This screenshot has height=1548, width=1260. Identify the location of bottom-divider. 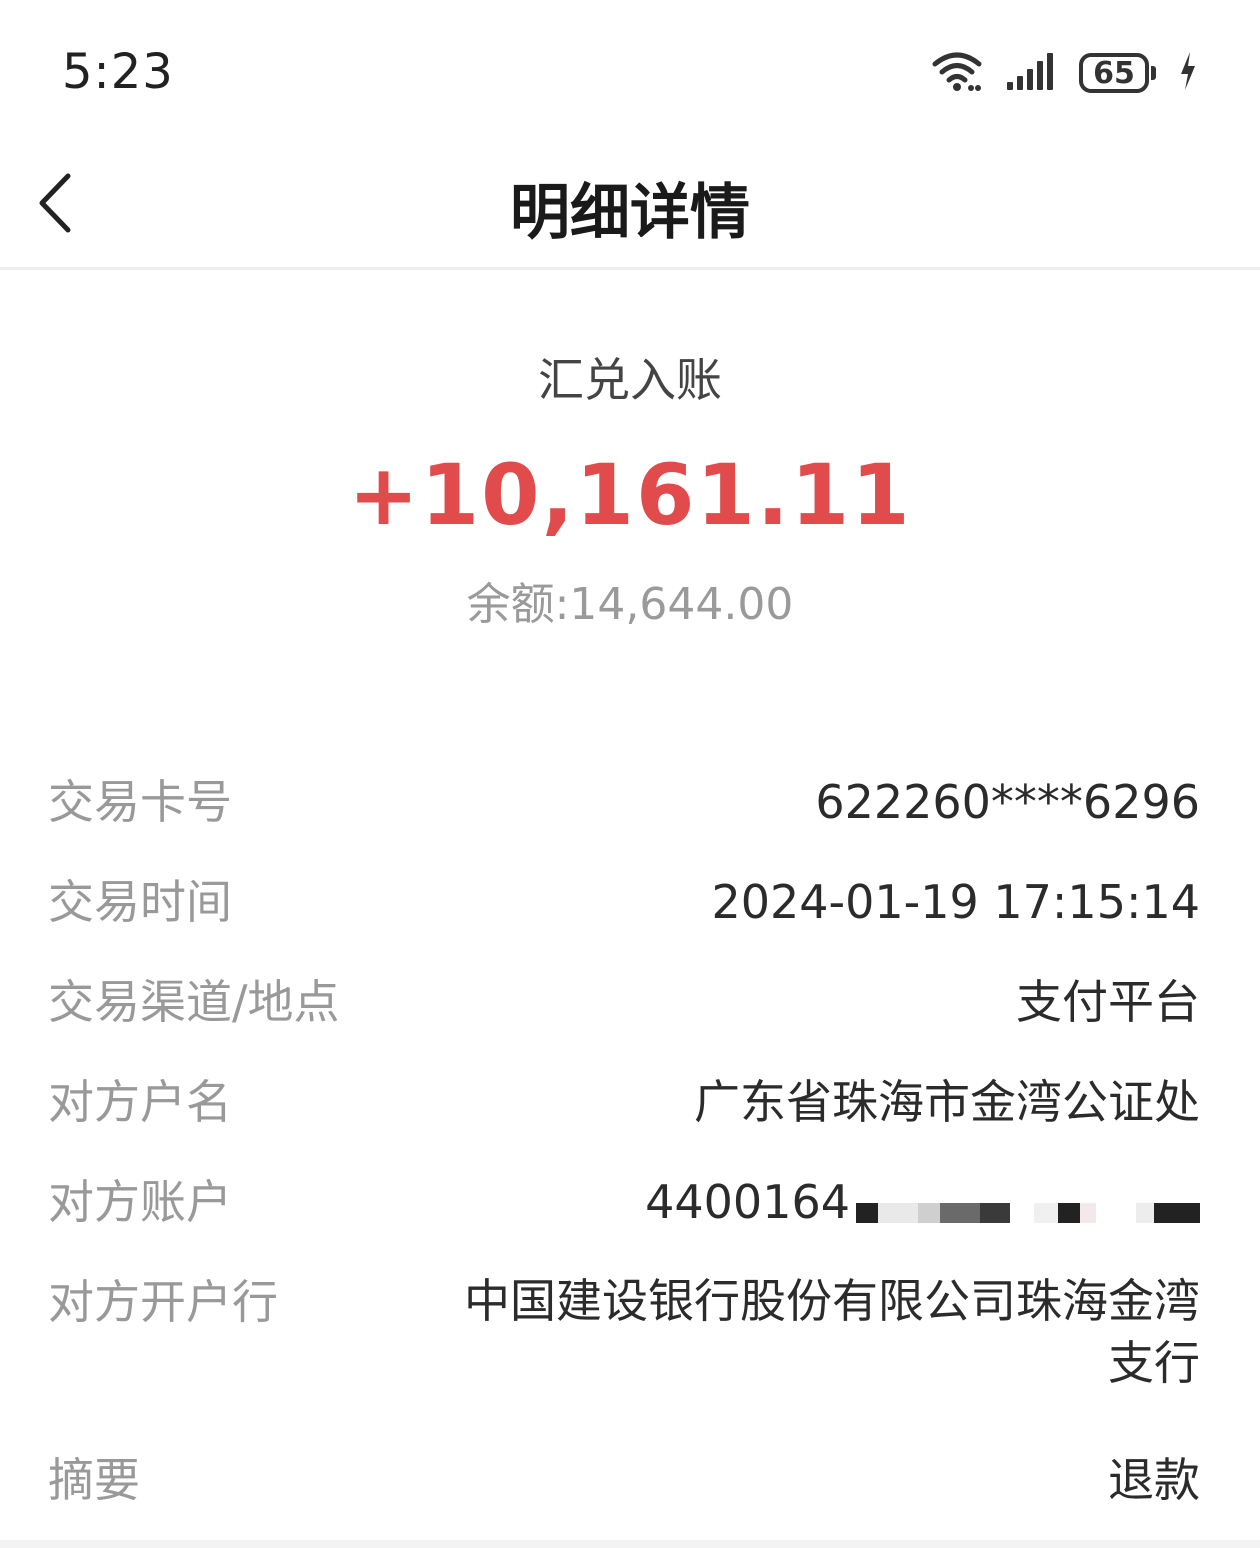
(630, 1544).